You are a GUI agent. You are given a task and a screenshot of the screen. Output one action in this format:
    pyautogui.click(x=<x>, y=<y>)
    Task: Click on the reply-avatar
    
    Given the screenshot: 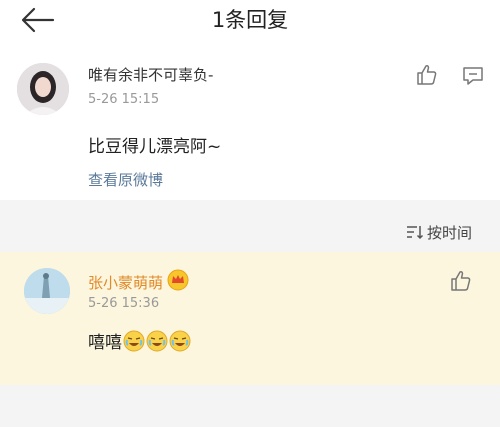 What is the action you would take?
    pyautogui.click(x=47, y=291)
    